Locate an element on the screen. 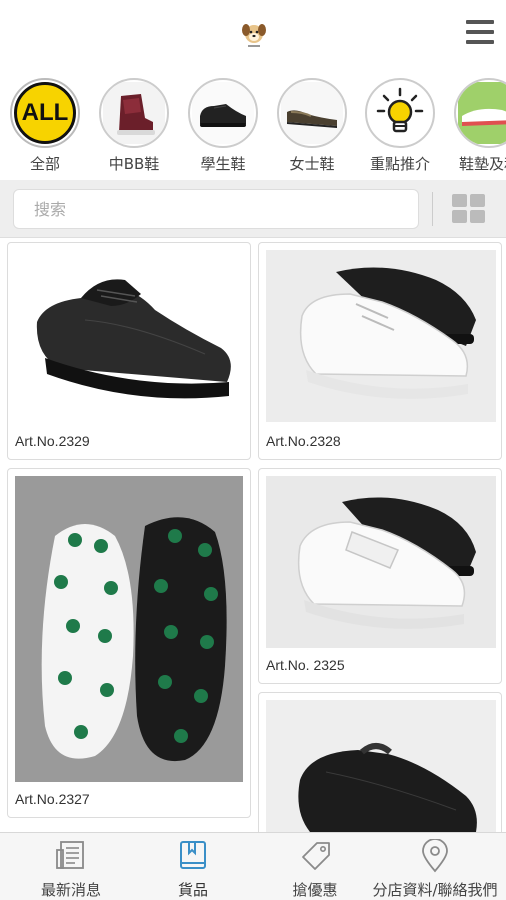 Image resolution: width=506 pixels, height=900 pixels. nav-label: 分店資料/聯絡我們 is located at coordinates (435, 890).